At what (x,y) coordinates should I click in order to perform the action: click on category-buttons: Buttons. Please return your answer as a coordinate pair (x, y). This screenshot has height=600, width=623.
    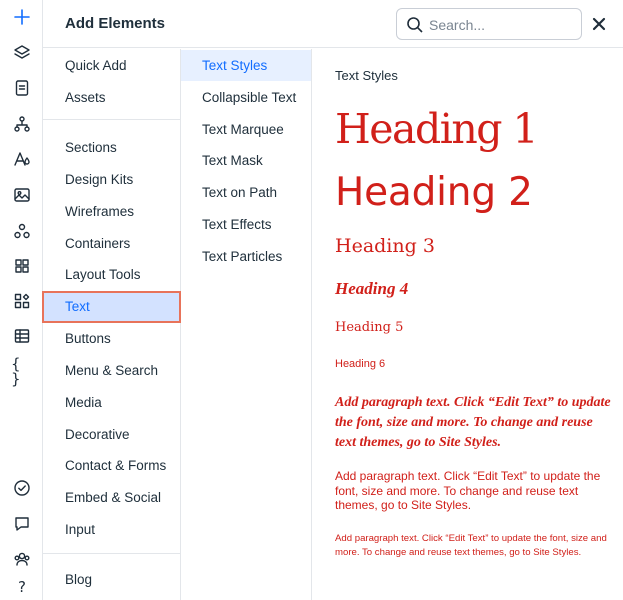
    Looking at the image, I should click on (112, 339).